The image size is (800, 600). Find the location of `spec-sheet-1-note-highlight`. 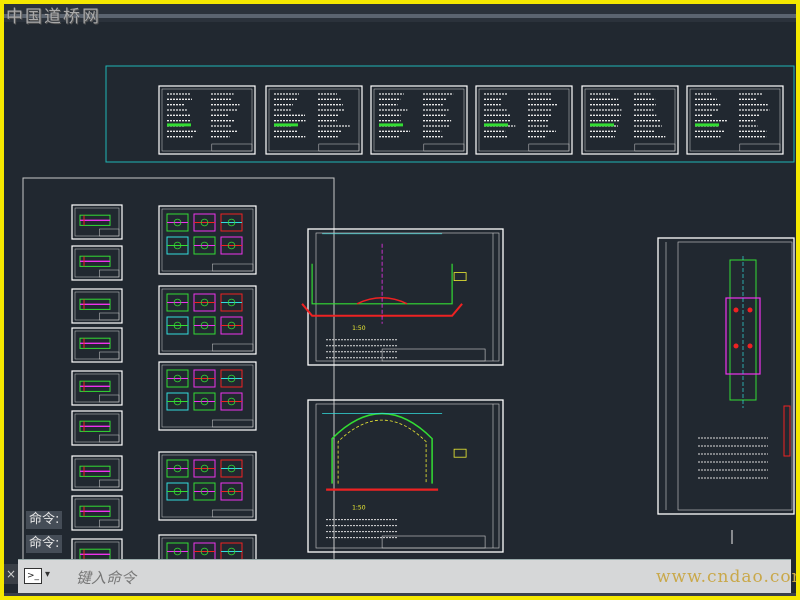

spec-sheet-1-note-highlight is located at coordinates (179, 125).